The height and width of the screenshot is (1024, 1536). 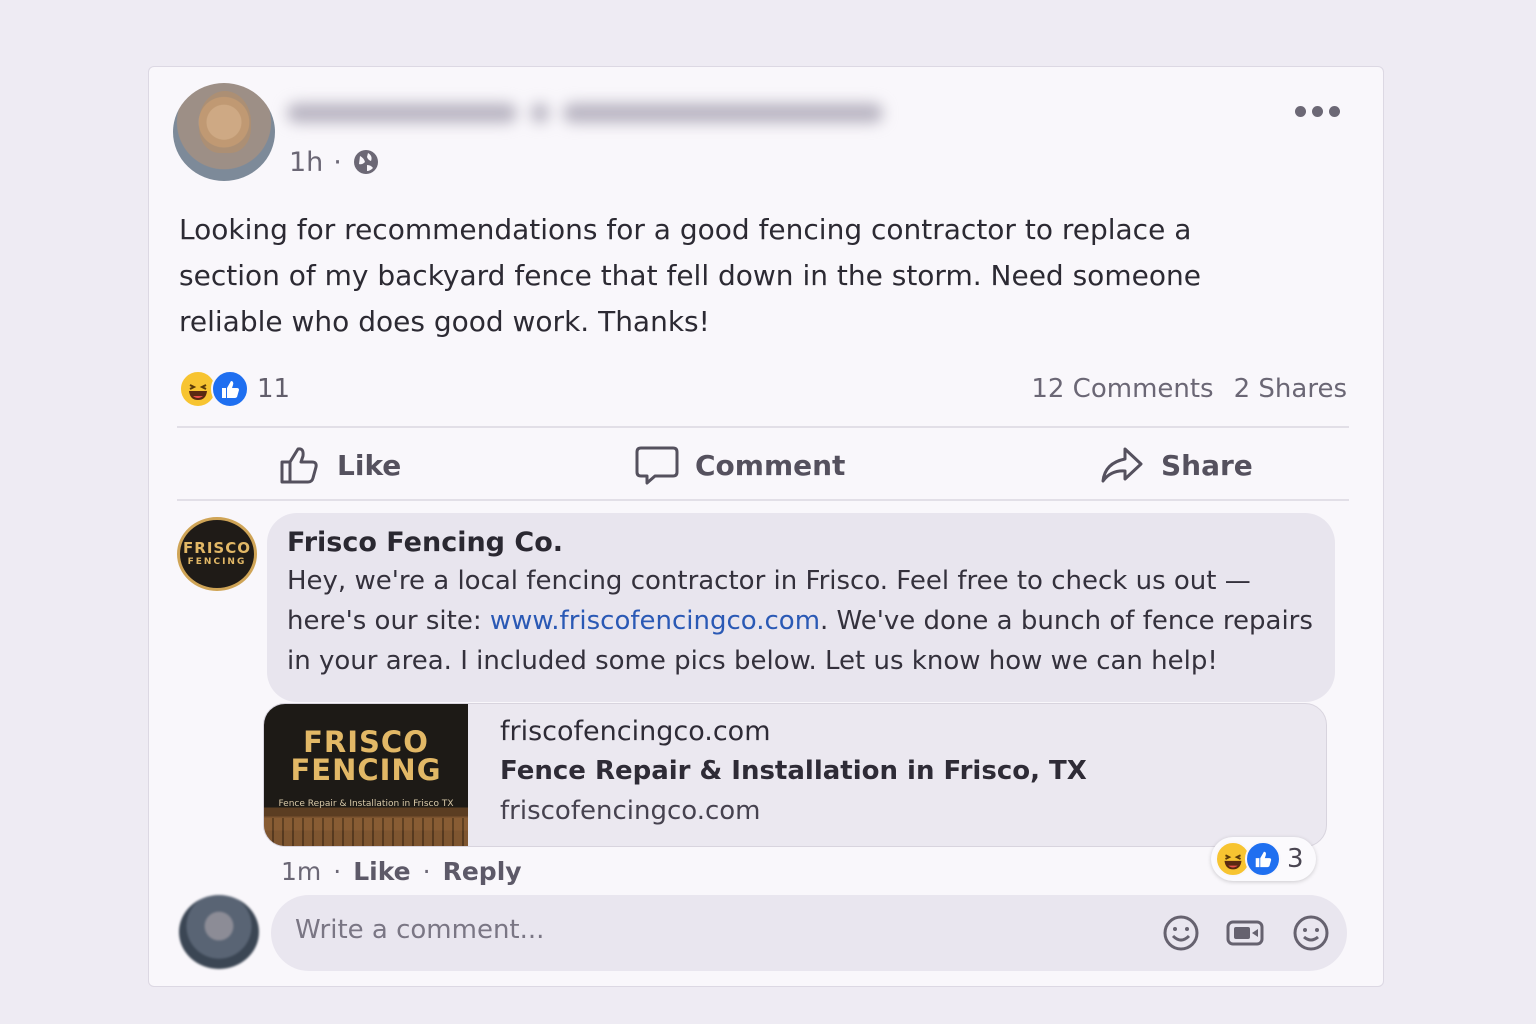 I want to click on link-preview-domain: friscofencingco.com, so click(x=635, y=731).